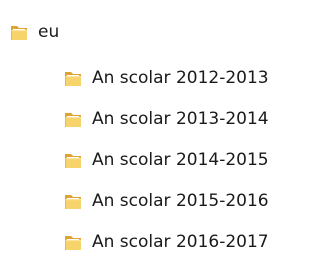 This screenshot has height=259, width=324. I want to click on tree-item-an-scolar-2013-2014: An scolar 2013-2014, so click(165, 119).